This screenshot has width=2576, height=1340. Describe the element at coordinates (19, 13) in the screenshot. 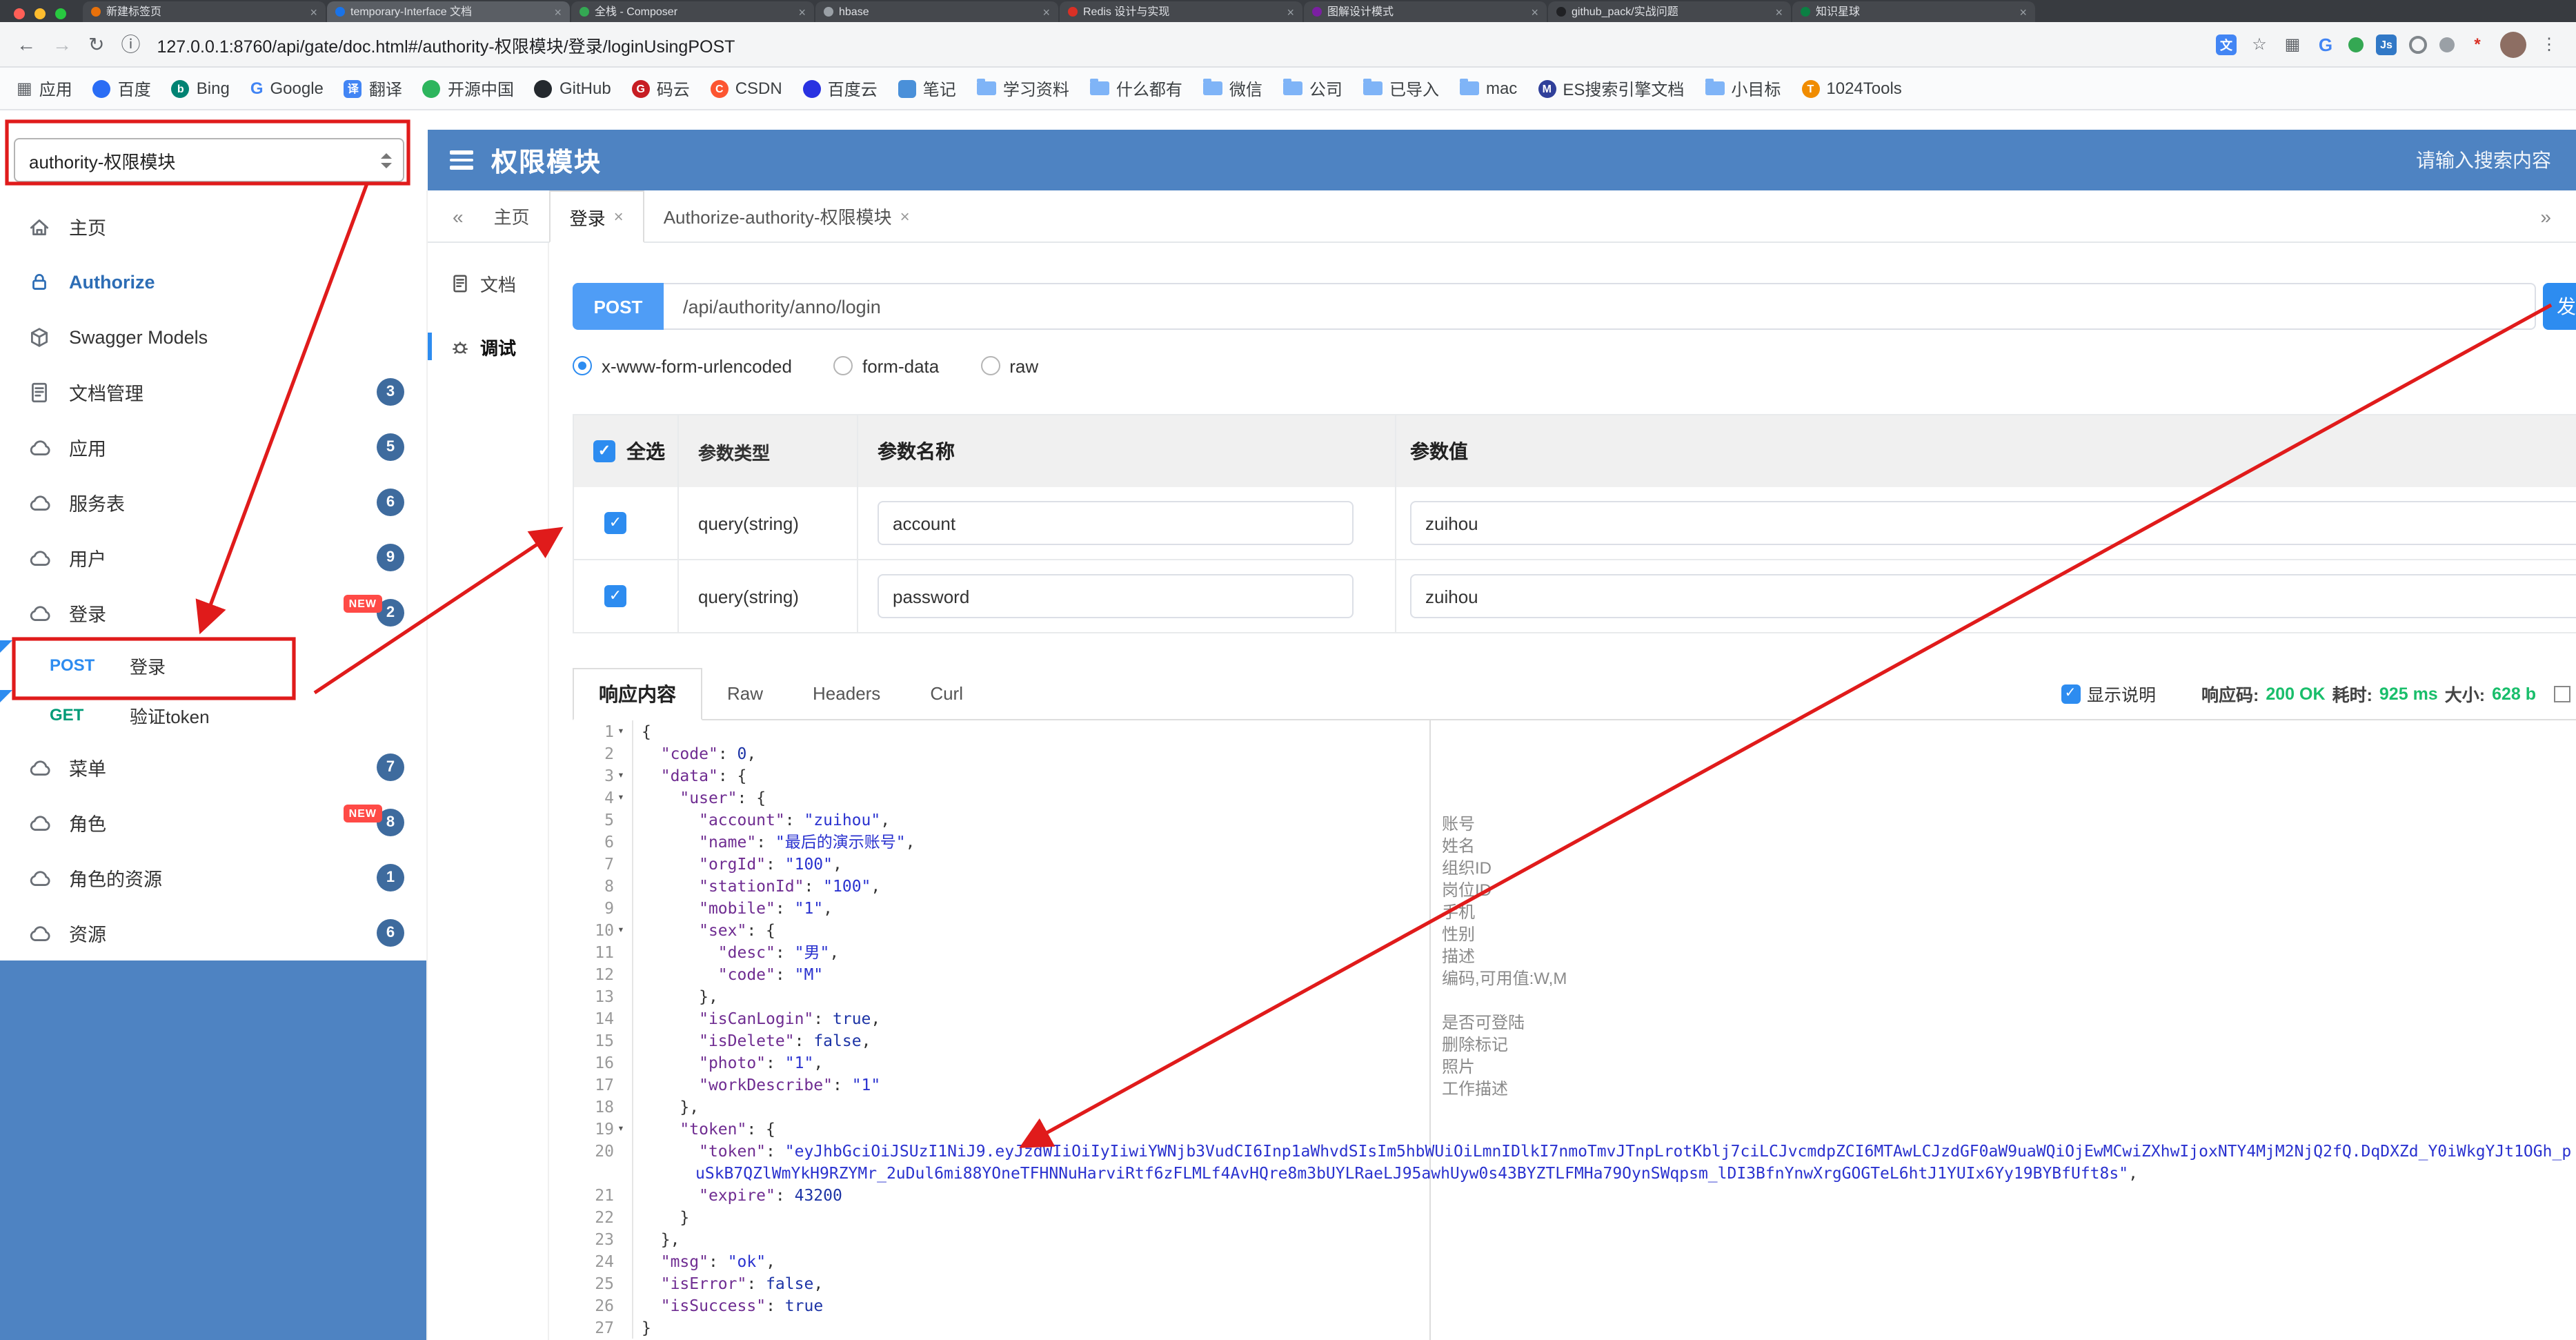

I see `close-window-icon` at that location.